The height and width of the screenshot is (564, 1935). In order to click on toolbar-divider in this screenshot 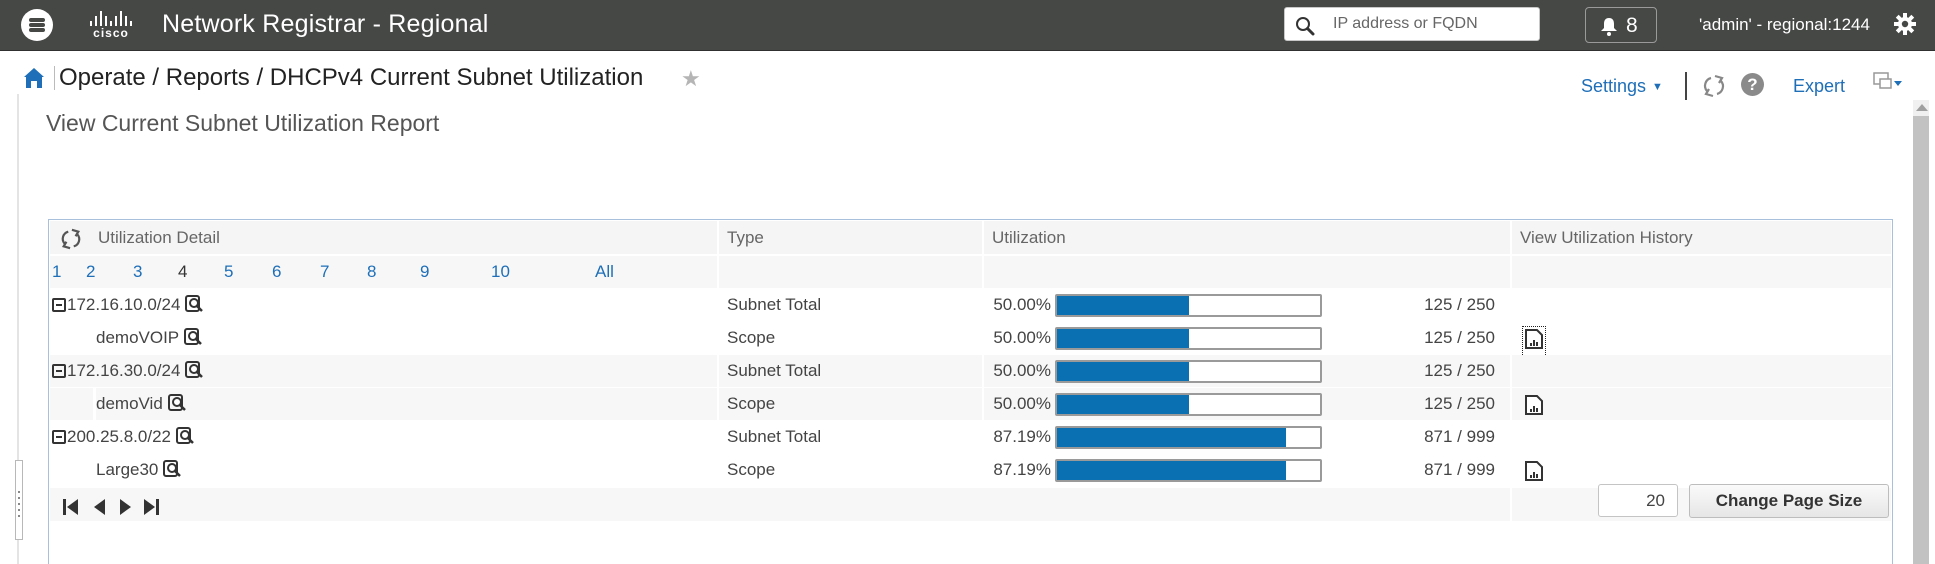, I will do `click(1686, 86)`.